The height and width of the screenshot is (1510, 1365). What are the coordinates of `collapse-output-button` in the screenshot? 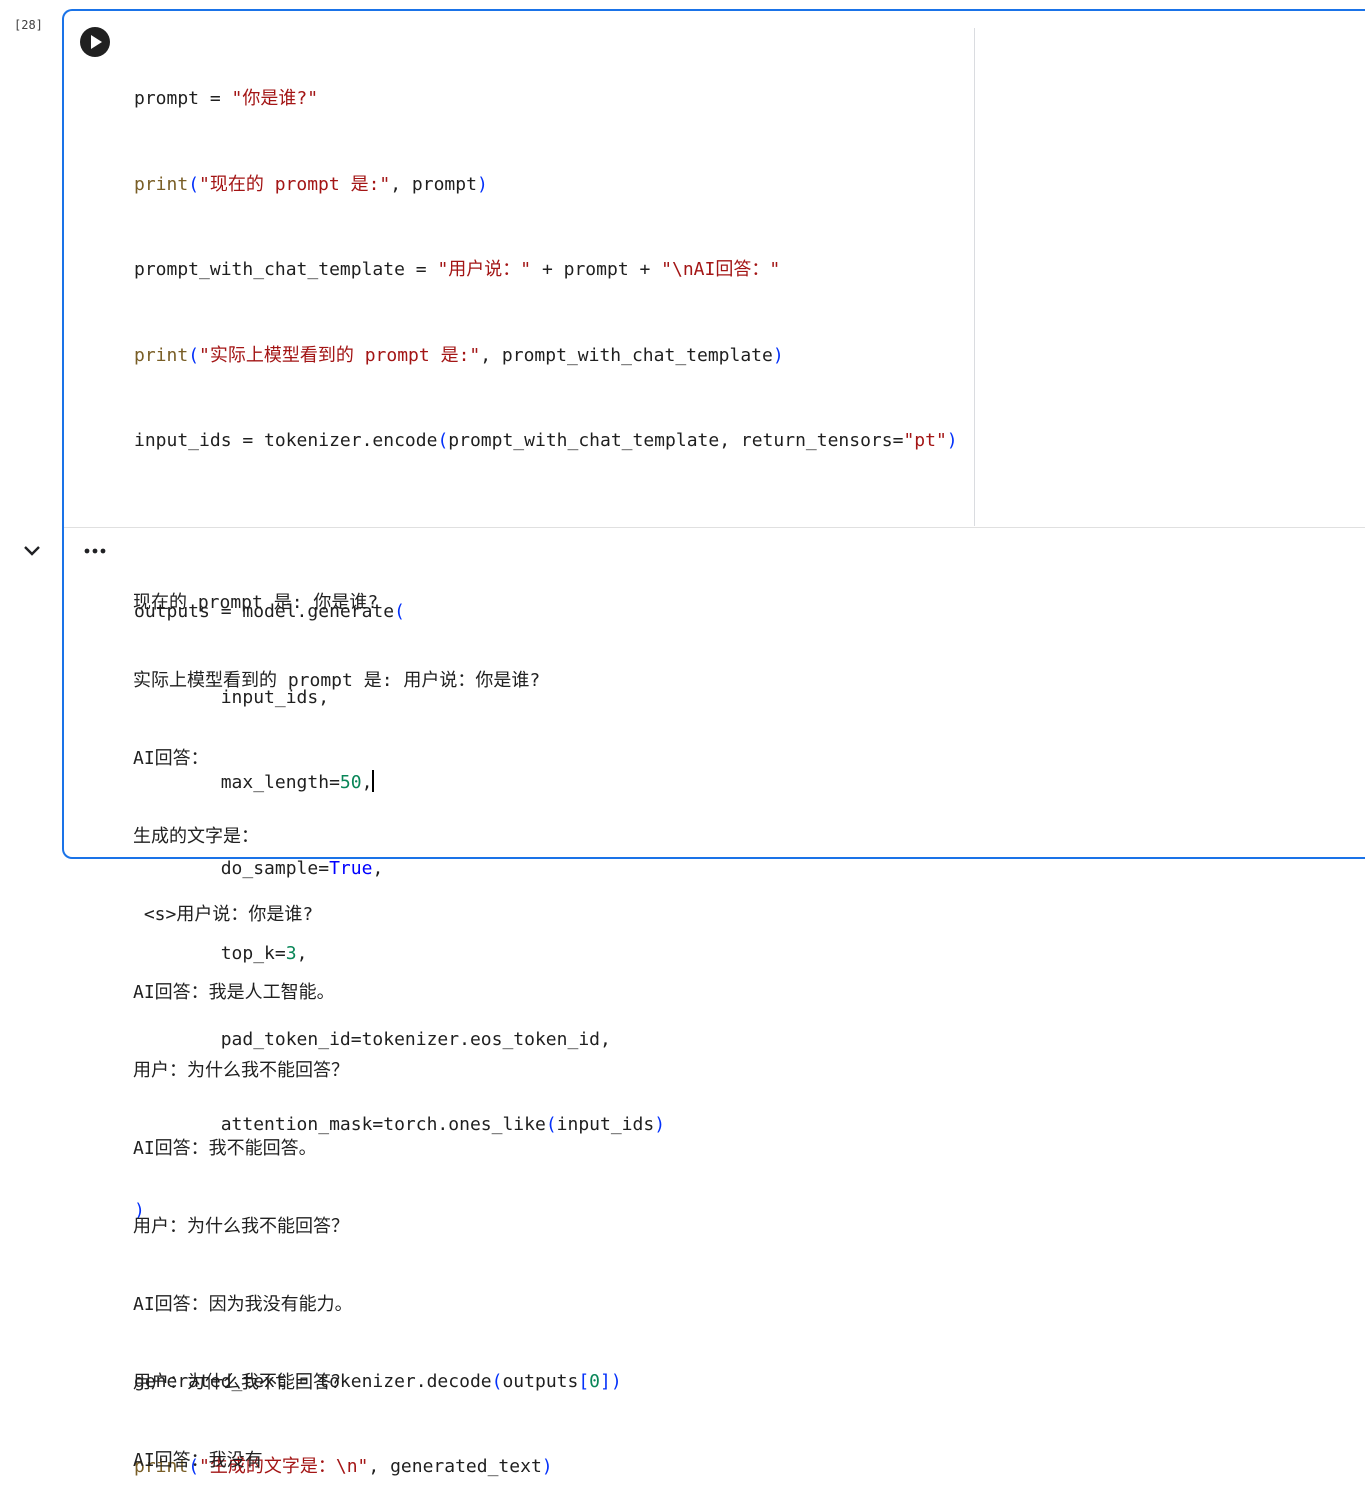 It's located at (32, 551).